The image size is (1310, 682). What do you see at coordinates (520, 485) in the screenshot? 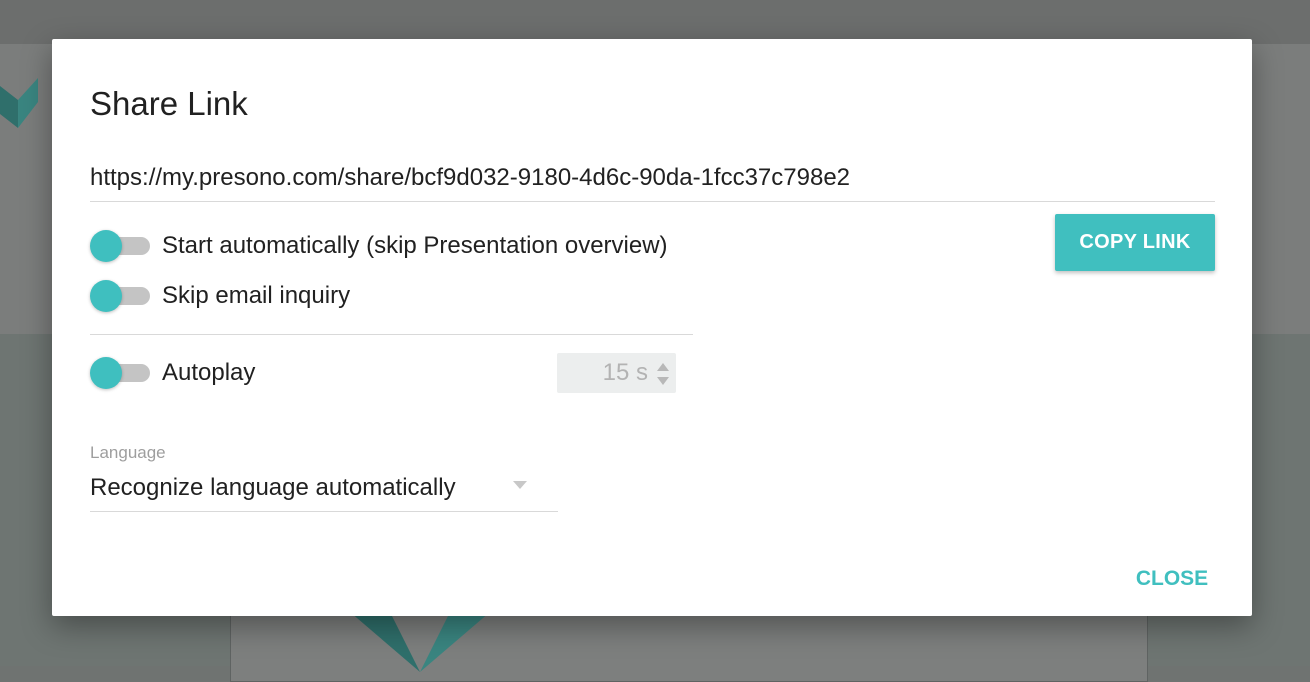
I see `caret-down-icon` at bounding box center [520, 485].